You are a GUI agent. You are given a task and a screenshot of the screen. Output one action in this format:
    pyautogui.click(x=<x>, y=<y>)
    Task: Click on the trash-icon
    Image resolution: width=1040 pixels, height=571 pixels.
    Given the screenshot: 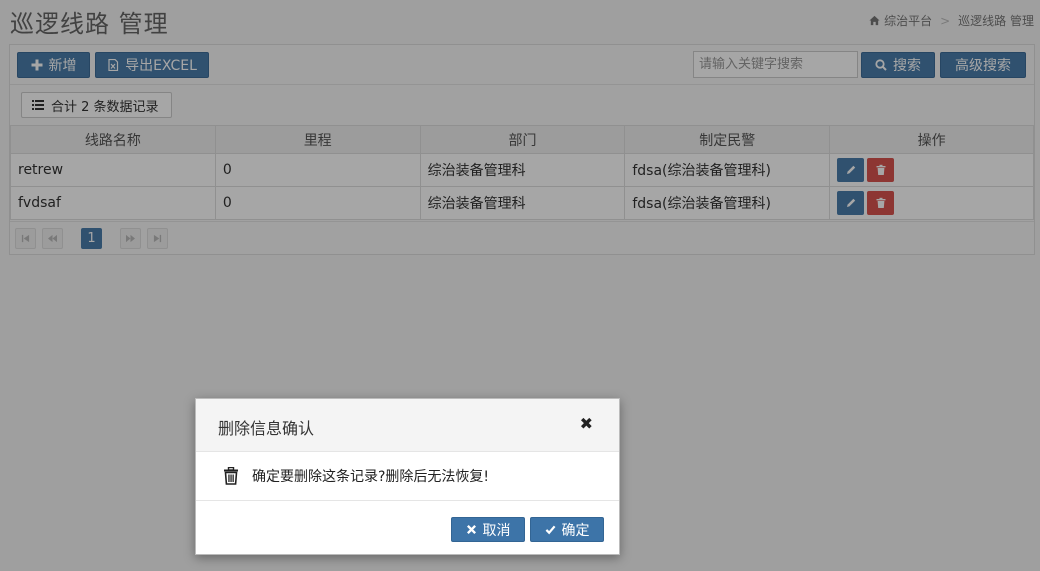 What is the action you would take?
    pyautogui.click(x=231, y=476)
    